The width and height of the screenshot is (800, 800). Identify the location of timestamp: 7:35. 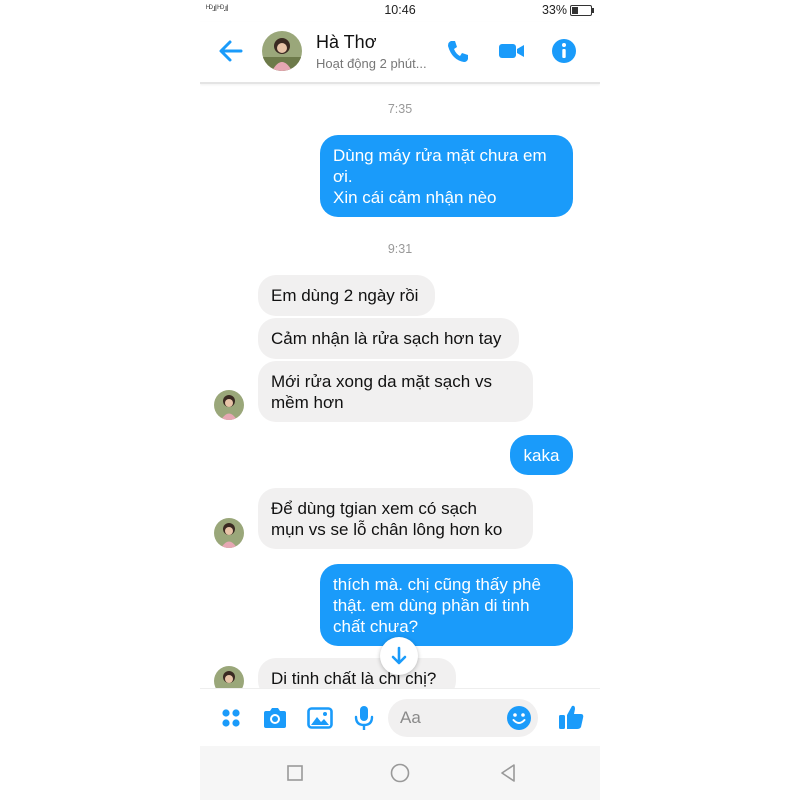
(400, 109).